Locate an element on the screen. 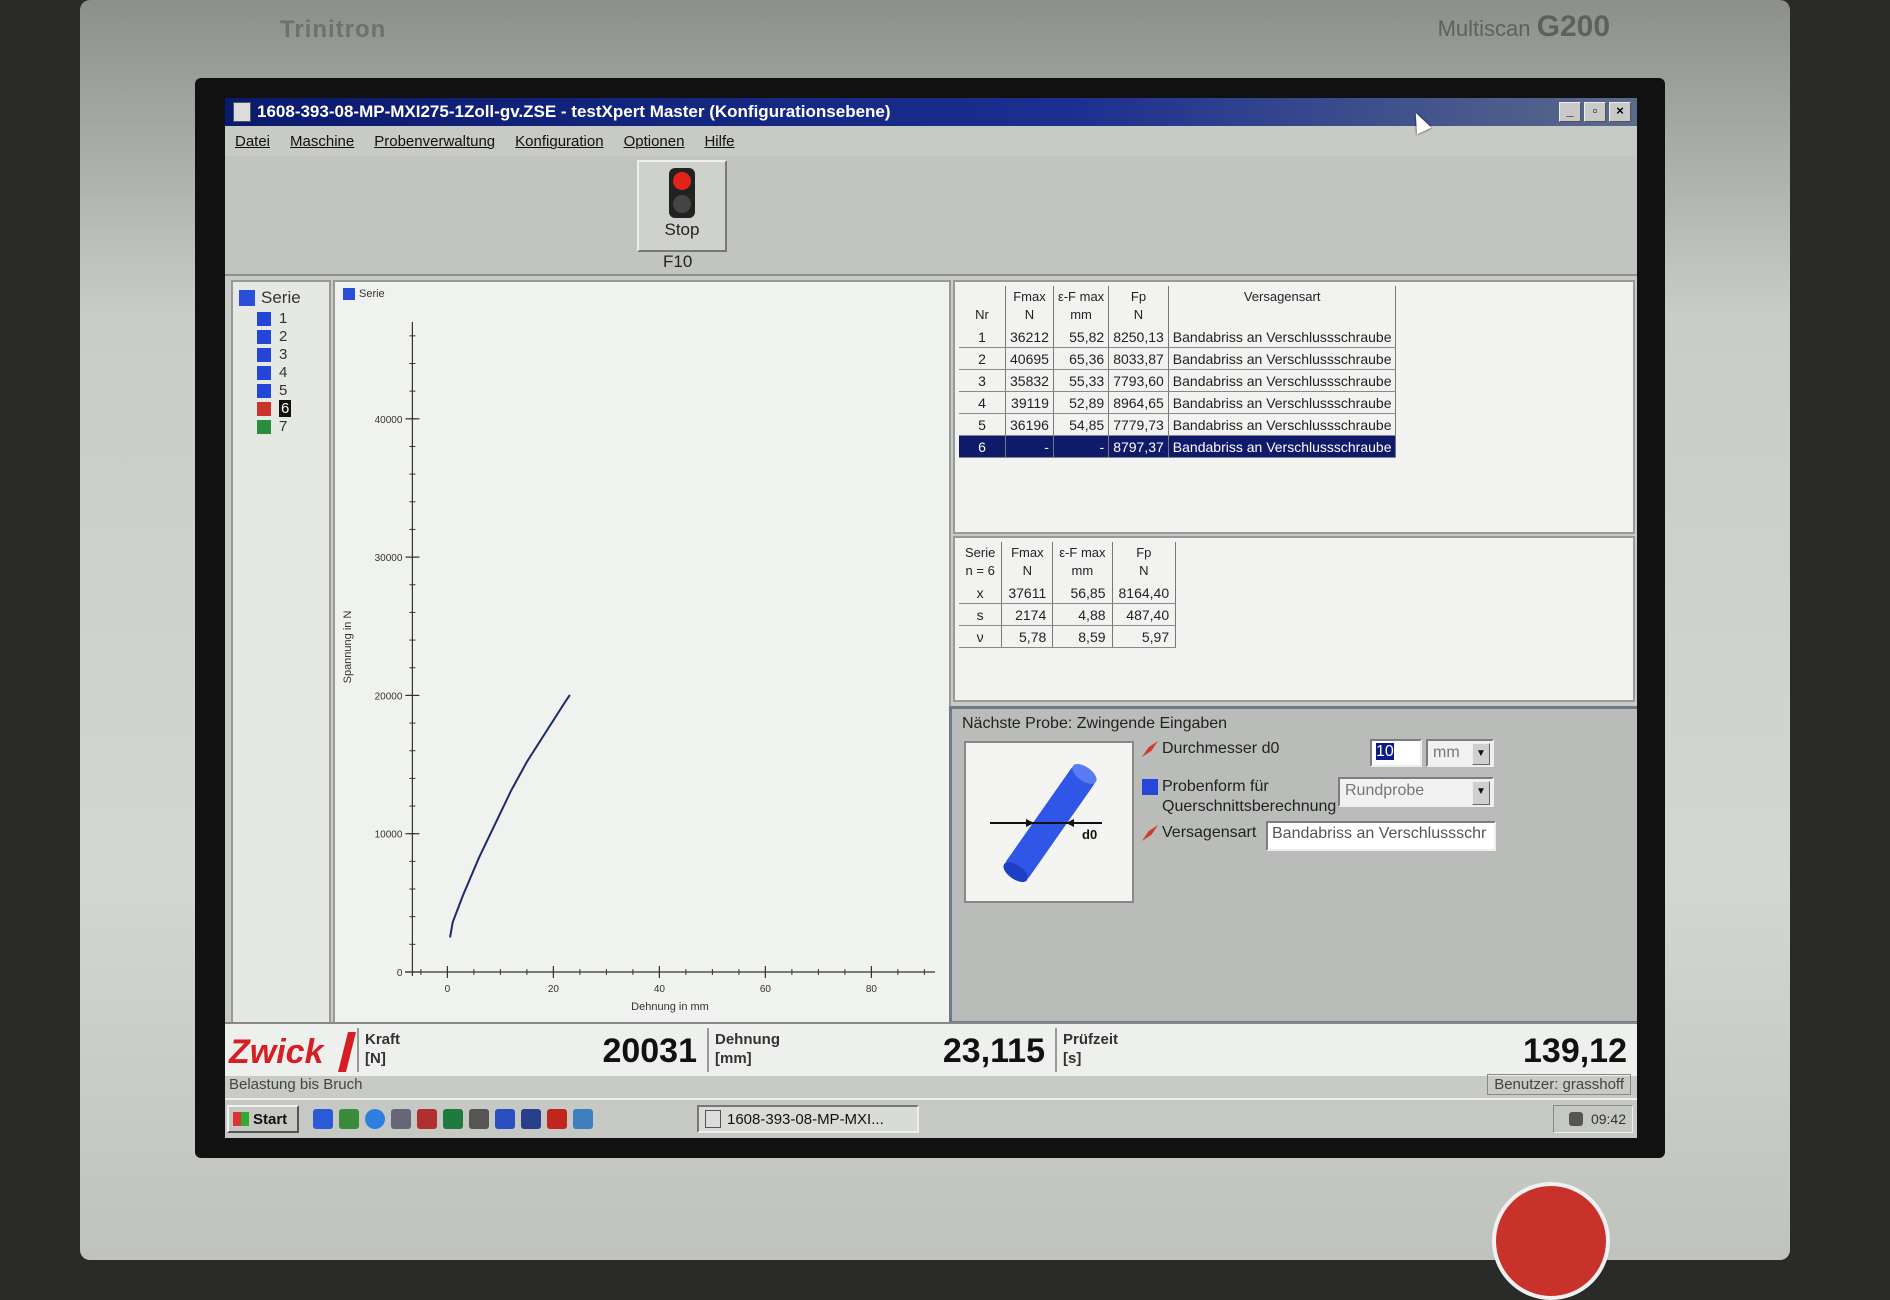  menu-hilfe: Hilfe is located at coordinates (719, 141).